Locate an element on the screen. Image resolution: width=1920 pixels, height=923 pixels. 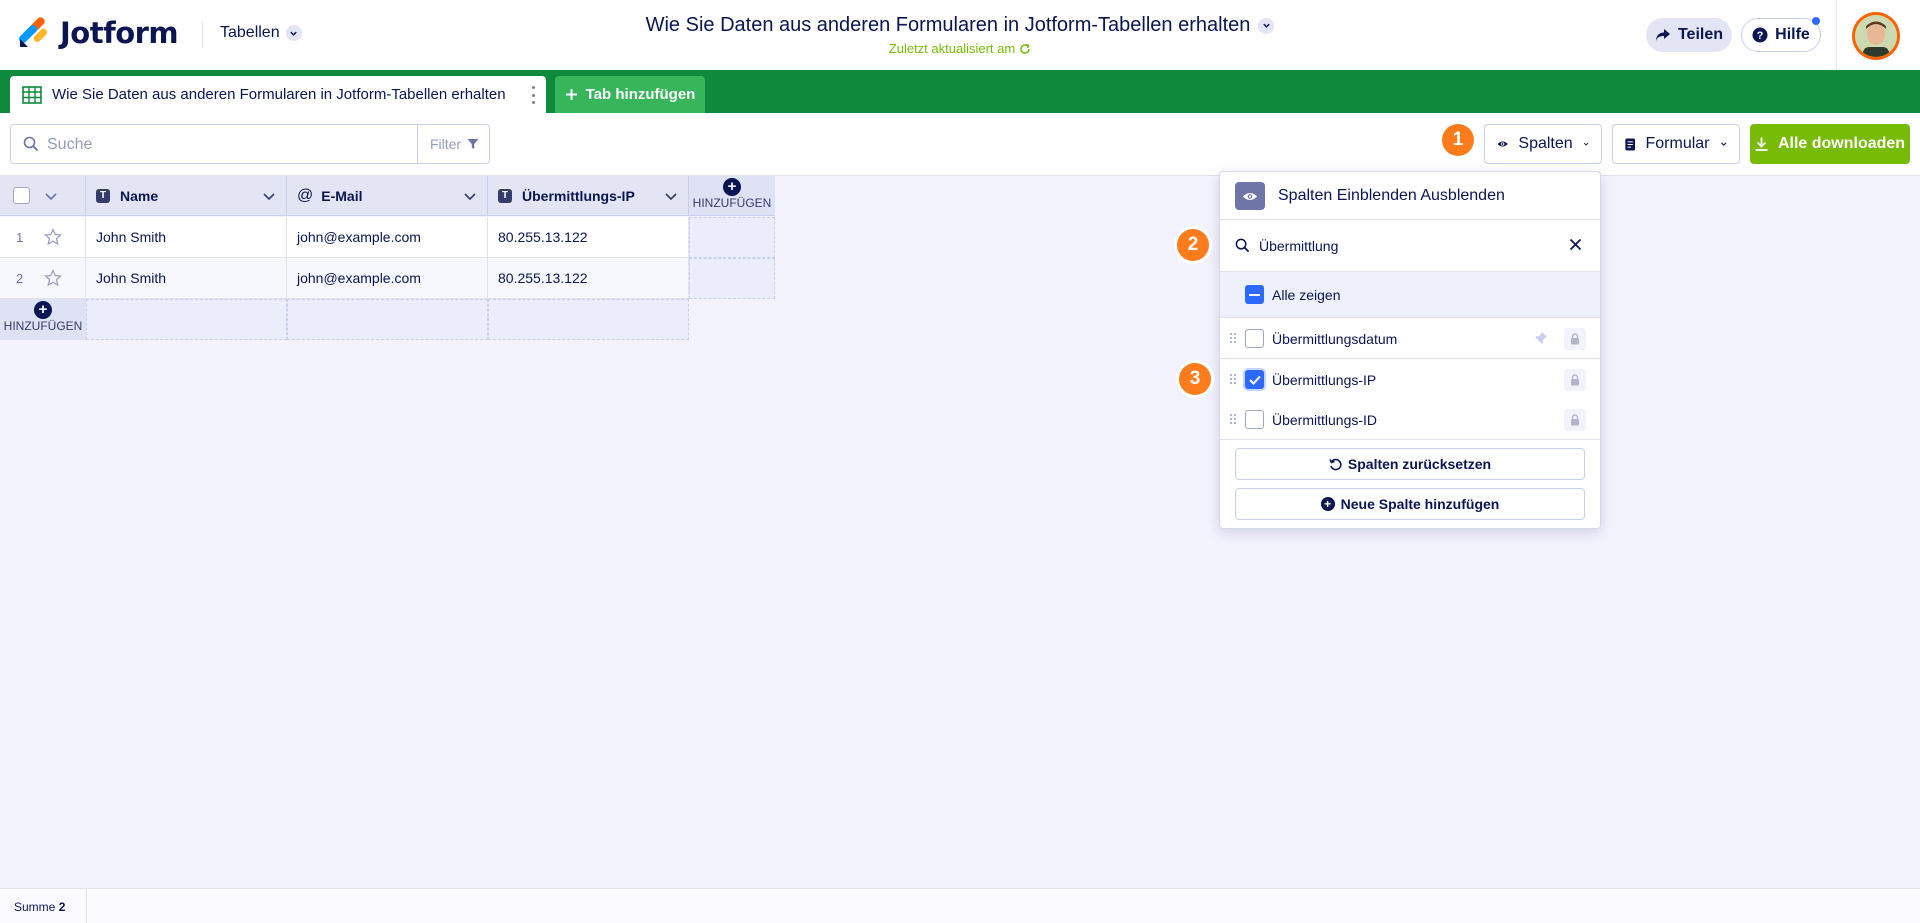
columns-label: Spalten is located at coordinates (1545, 143).